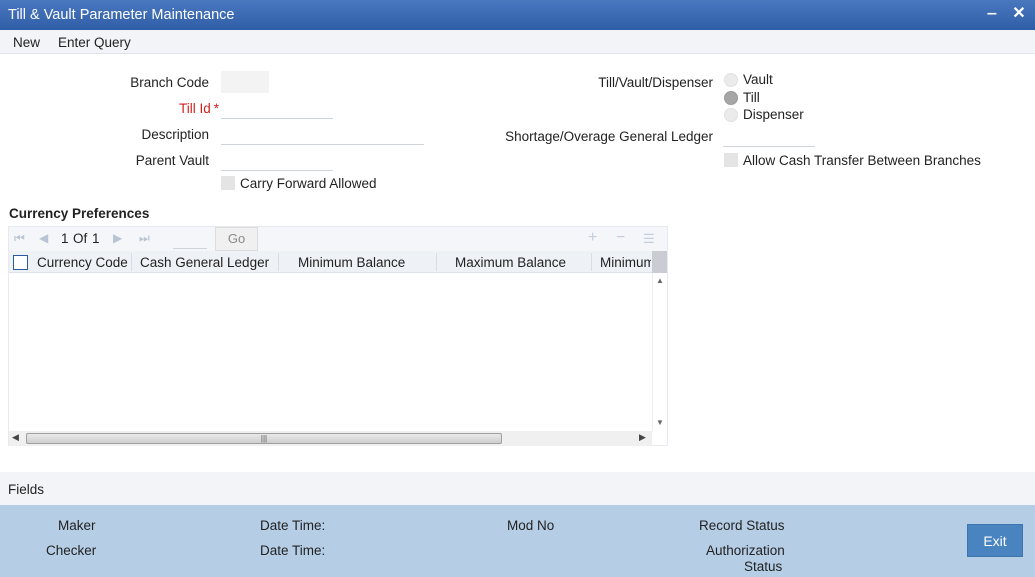  Describe the element at coordinates (277, 108) in the screenshot. I see `till-id-field` at that location.